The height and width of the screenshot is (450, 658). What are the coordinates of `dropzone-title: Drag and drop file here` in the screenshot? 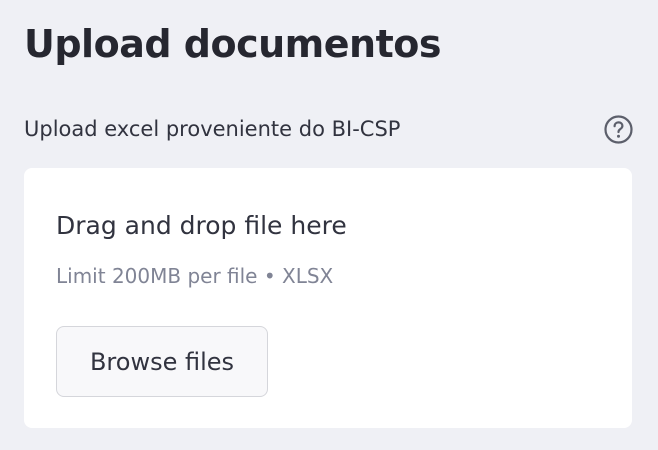 It's located at (201, 225).